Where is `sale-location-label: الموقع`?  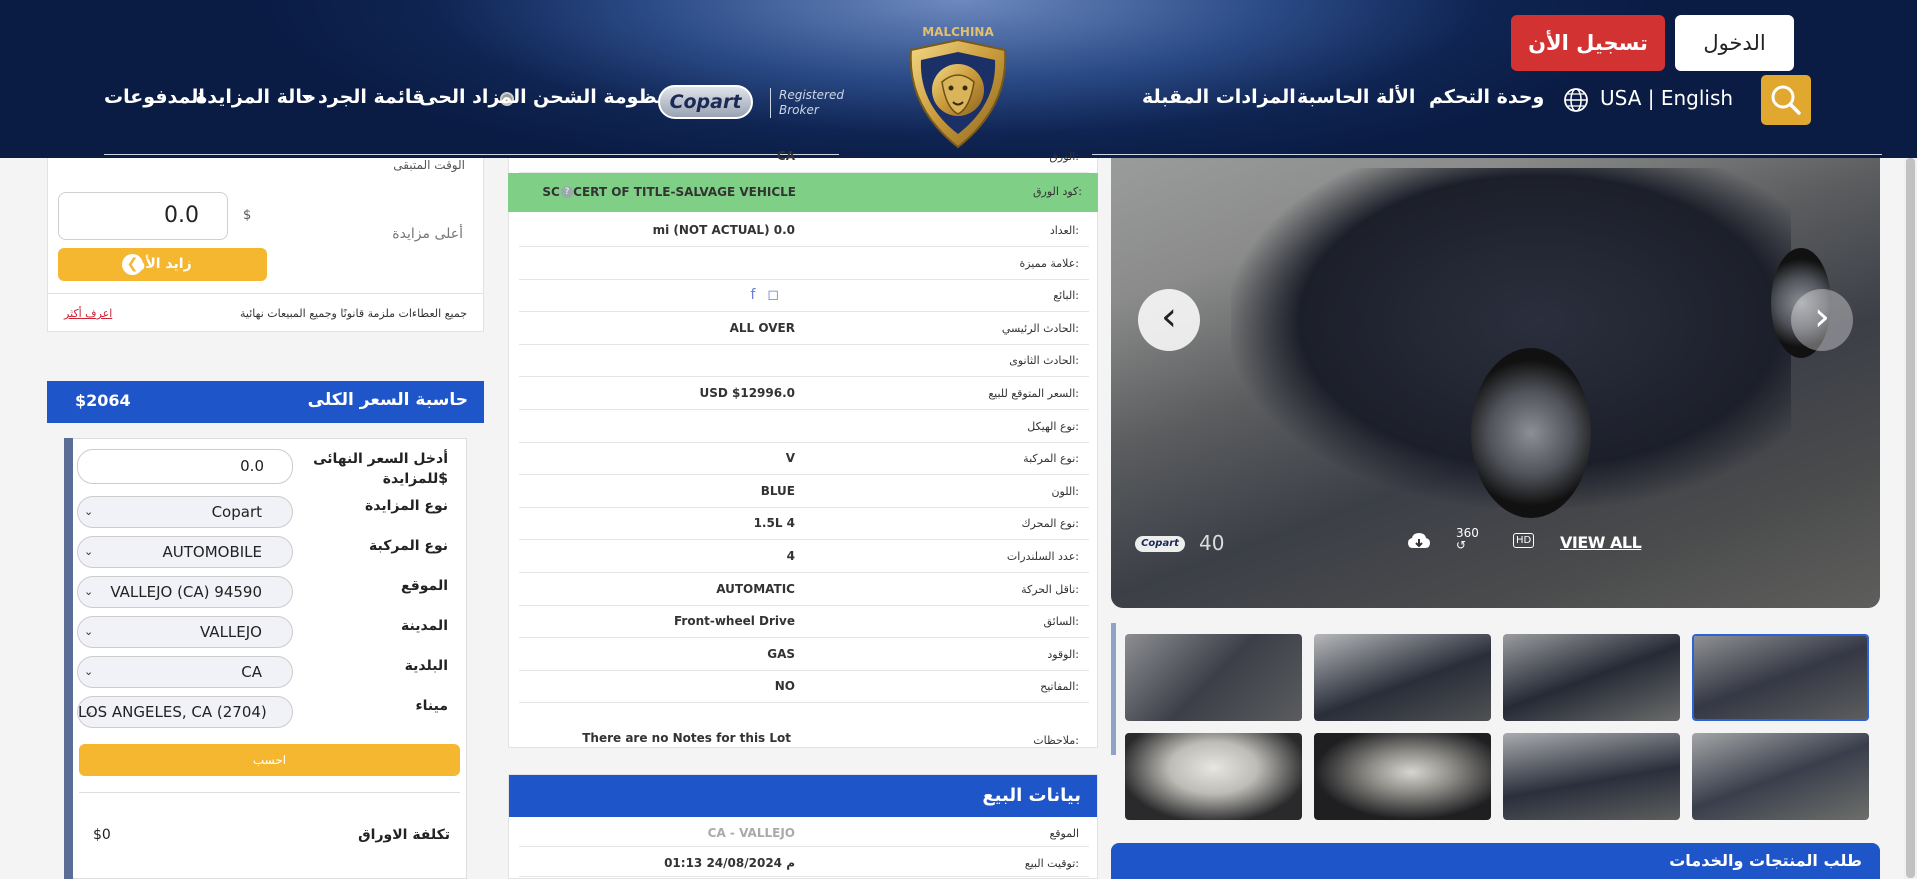 sale-location-label: الموقع is located at coordinates (1064, 833).